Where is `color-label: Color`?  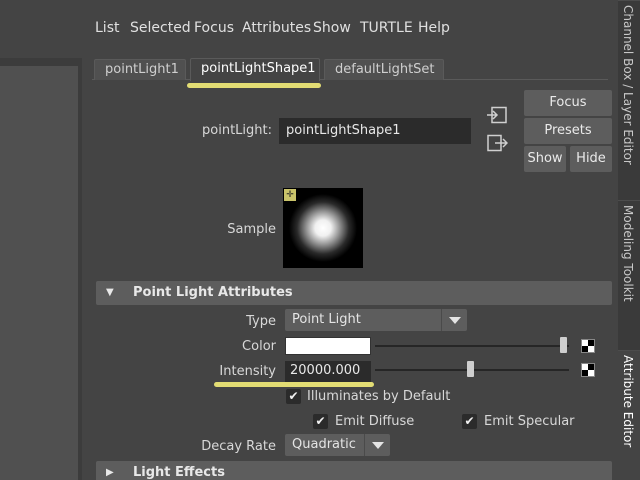 color-label: Color is located at coordinates (259, 346).